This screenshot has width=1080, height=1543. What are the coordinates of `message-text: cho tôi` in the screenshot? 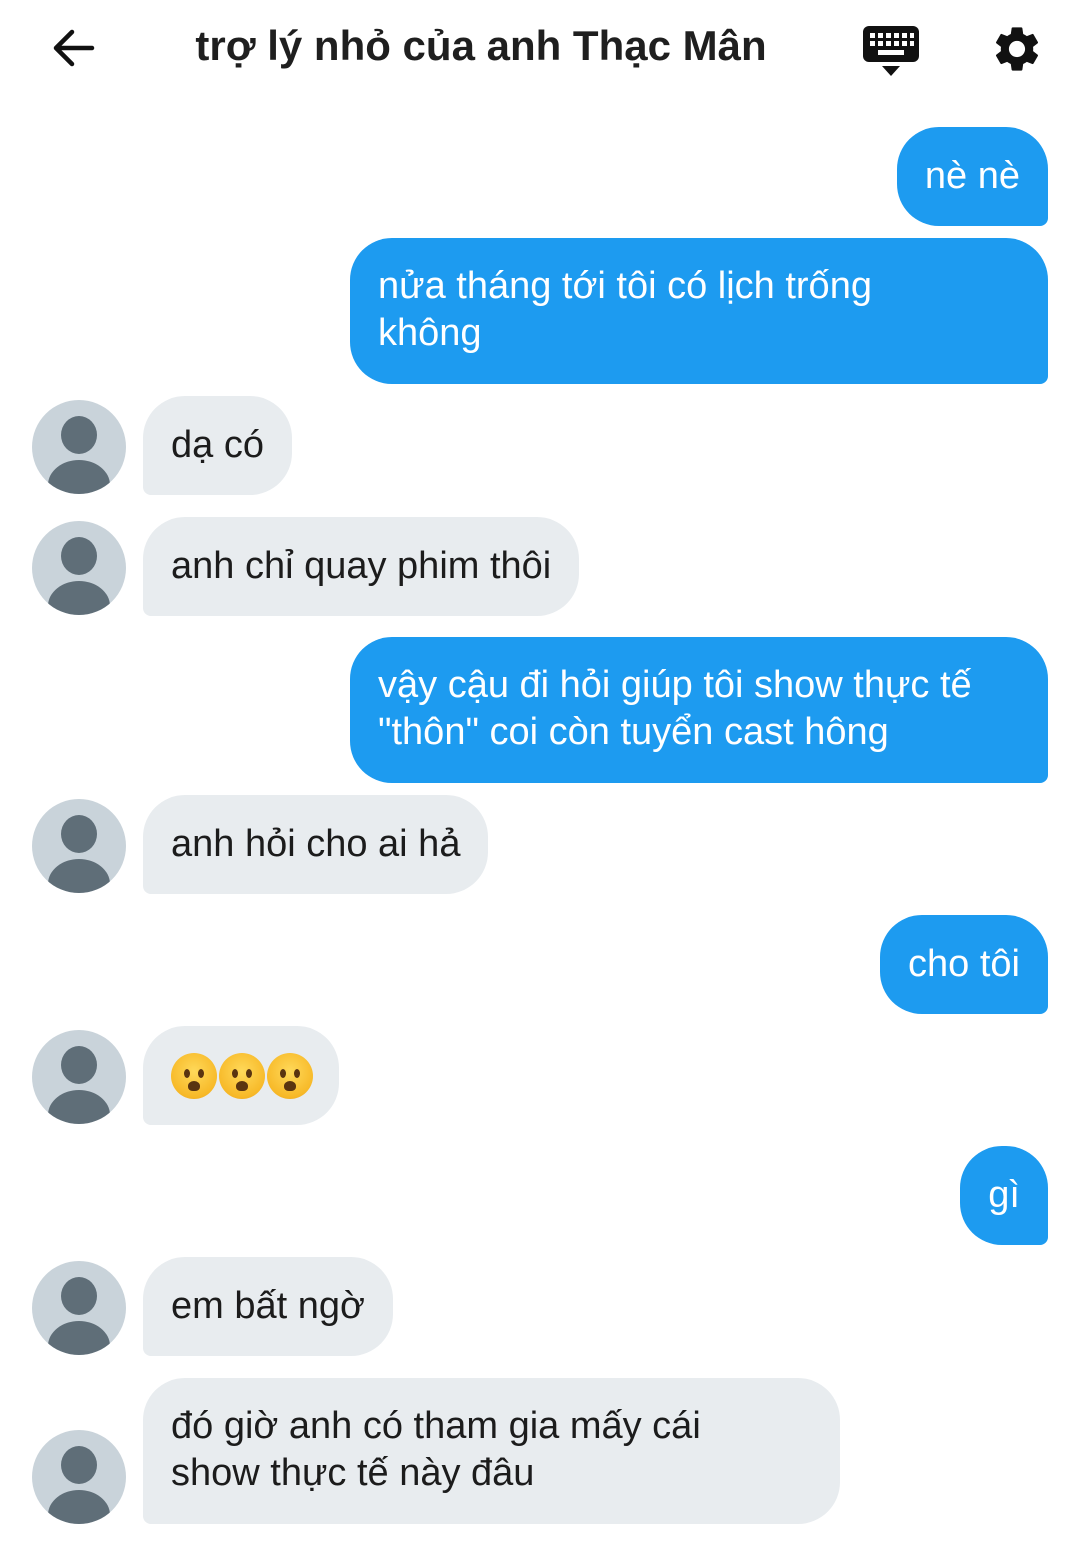 It's located at (964, 964).